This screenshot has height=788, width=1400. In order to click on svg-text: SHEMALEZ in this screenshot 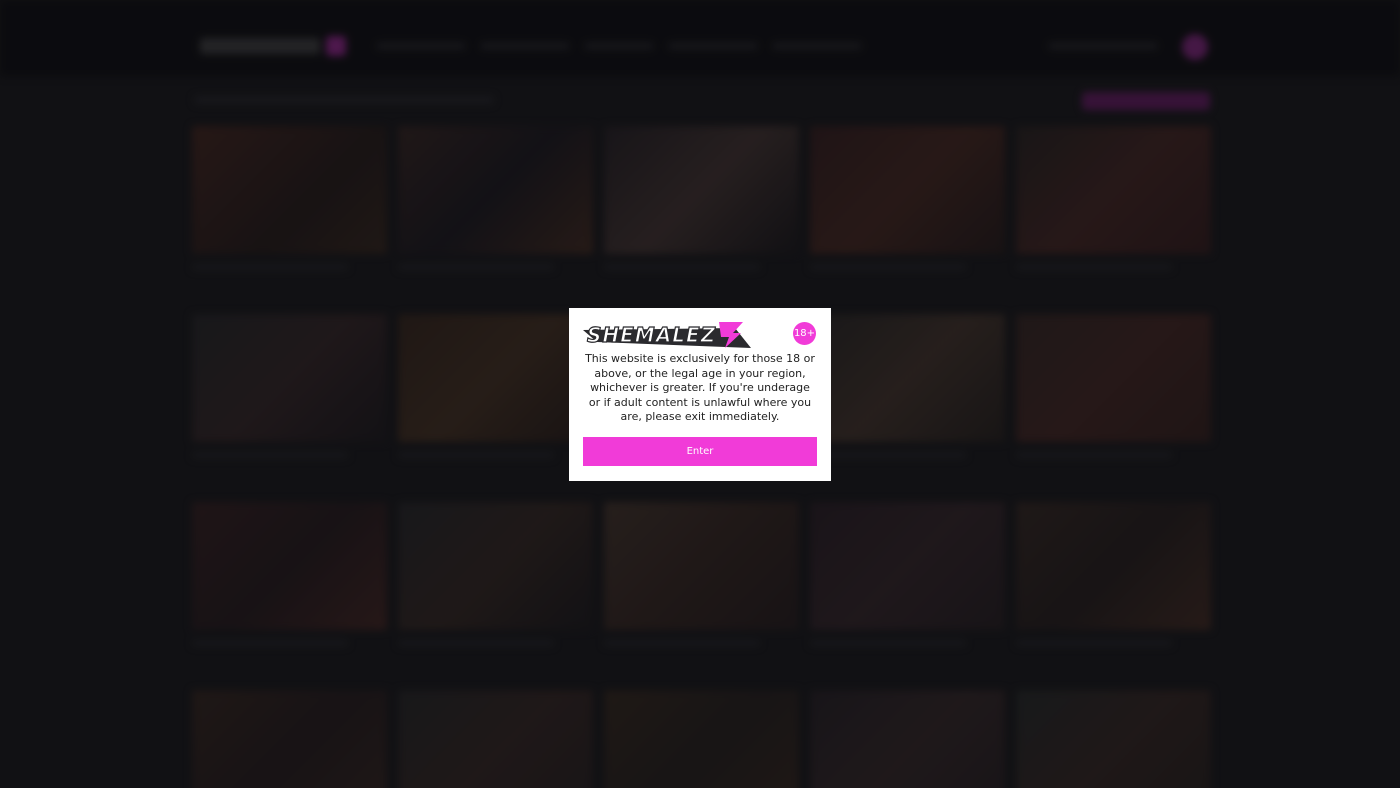, I will do `click(651, 335)`.